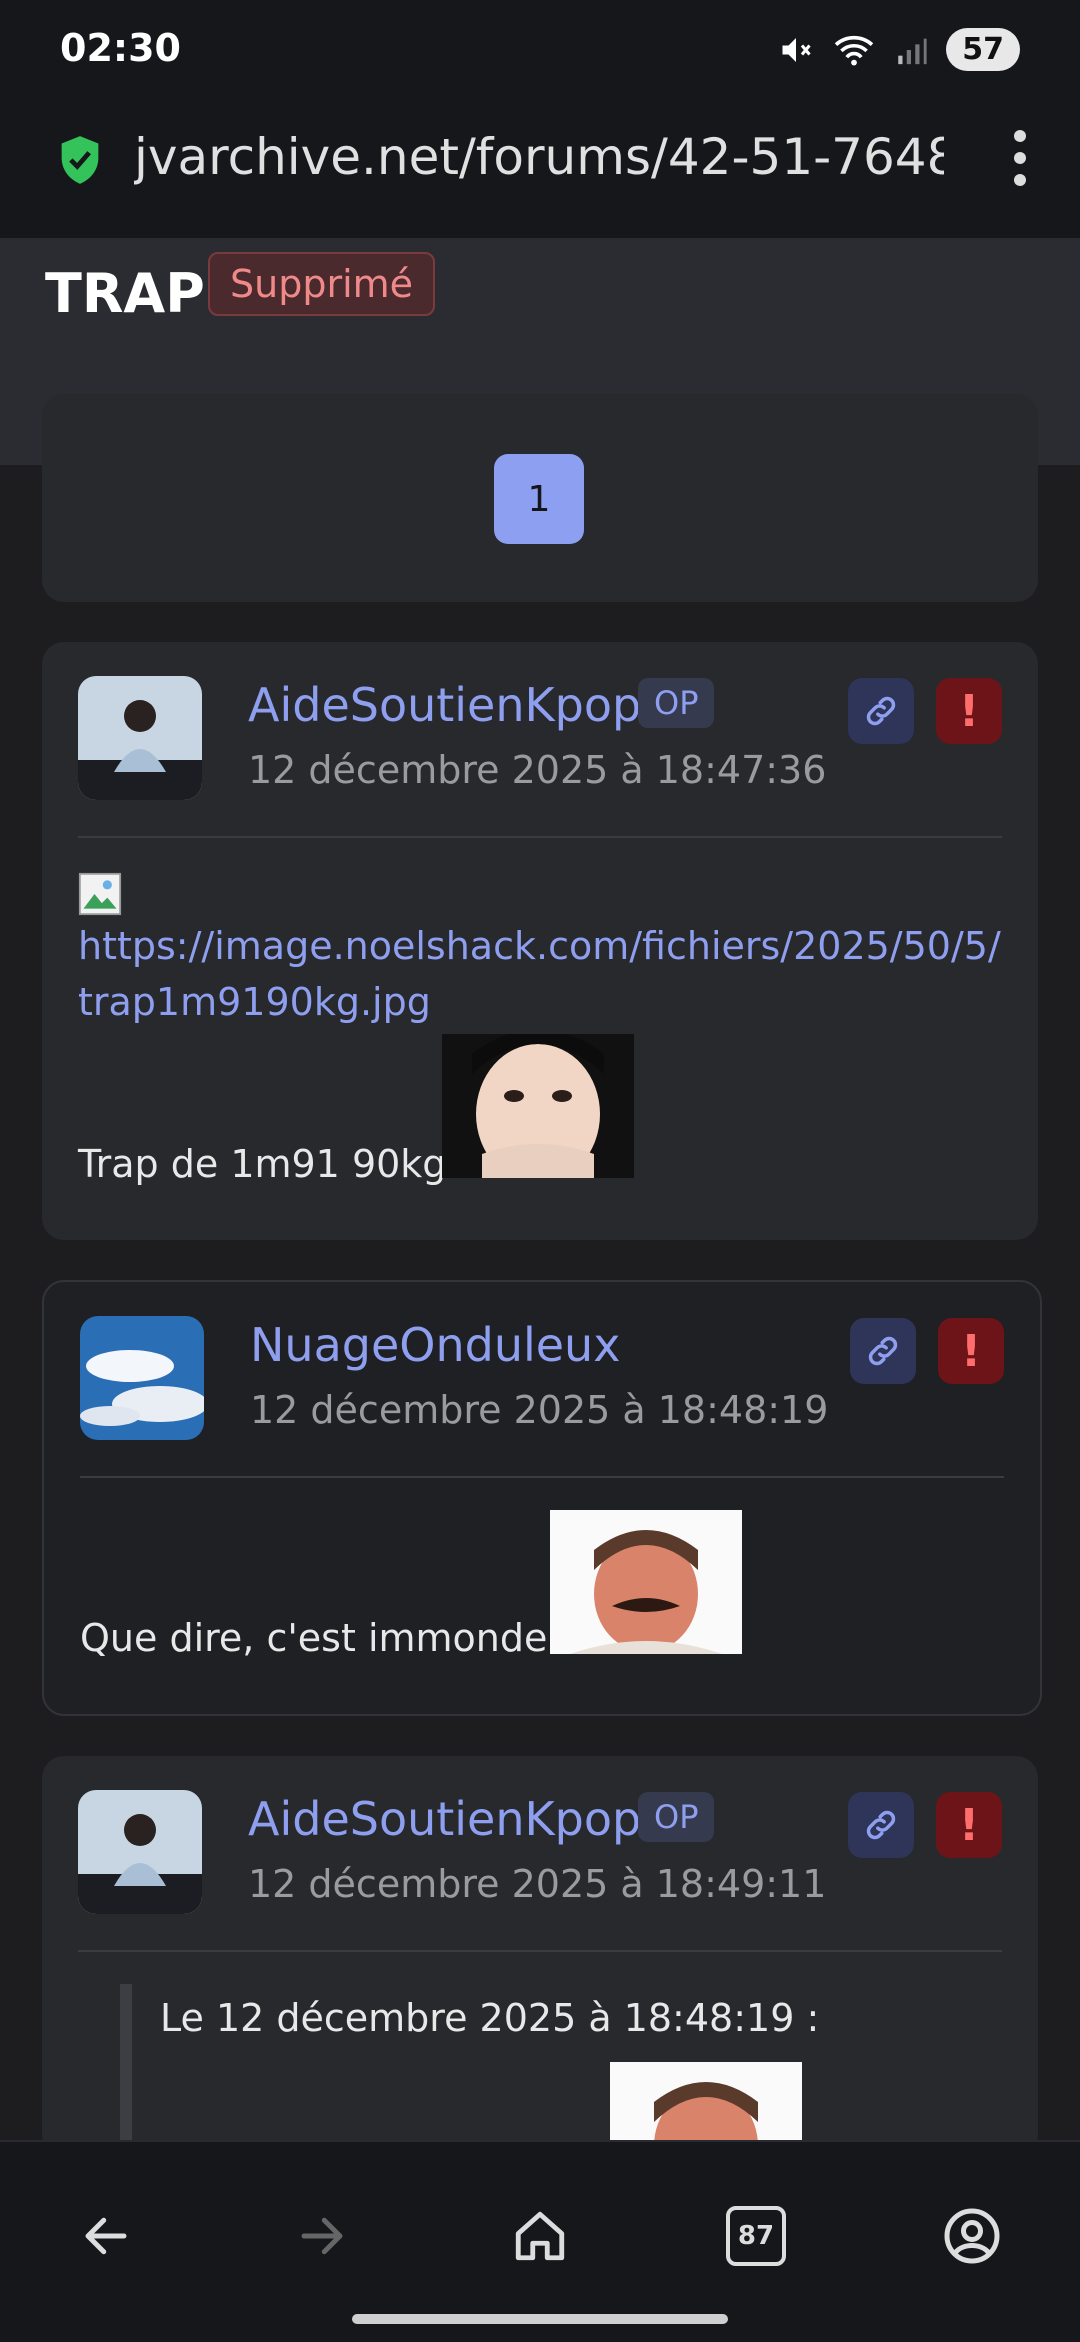  What do you see at coordinates (80, 160) in the screenshot?
I see `secure-shield-icon` at bounding box center [80, 160].